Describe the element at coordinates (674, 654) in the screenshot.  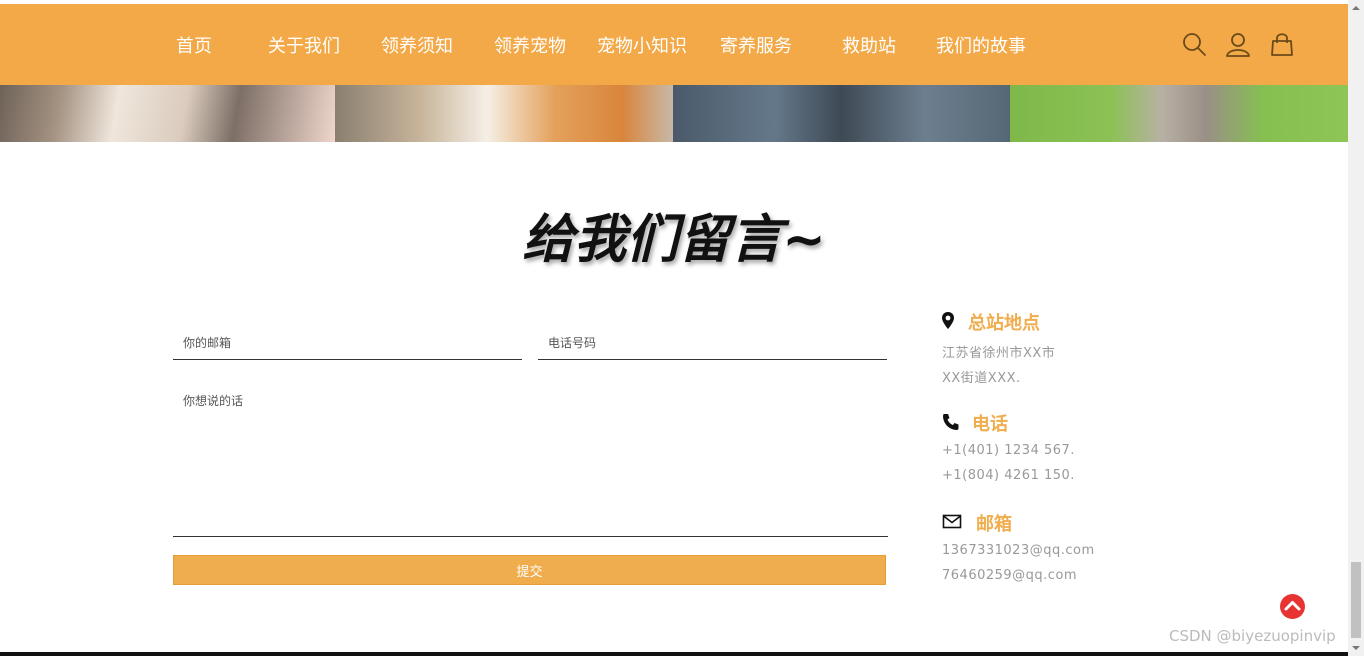
I see `bottom-bar` at that location.